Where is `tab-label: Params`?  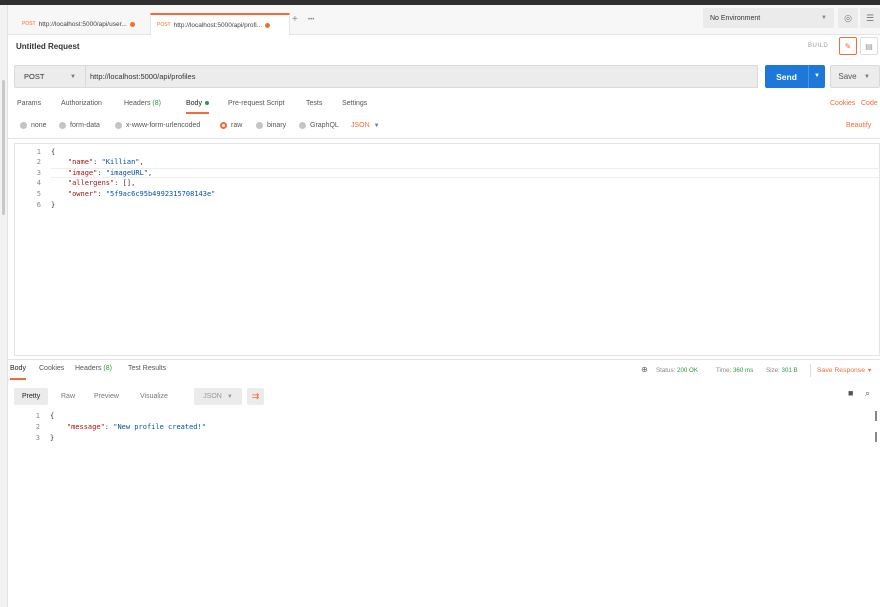 tab-label: Params is located at coordinates (29, 103).